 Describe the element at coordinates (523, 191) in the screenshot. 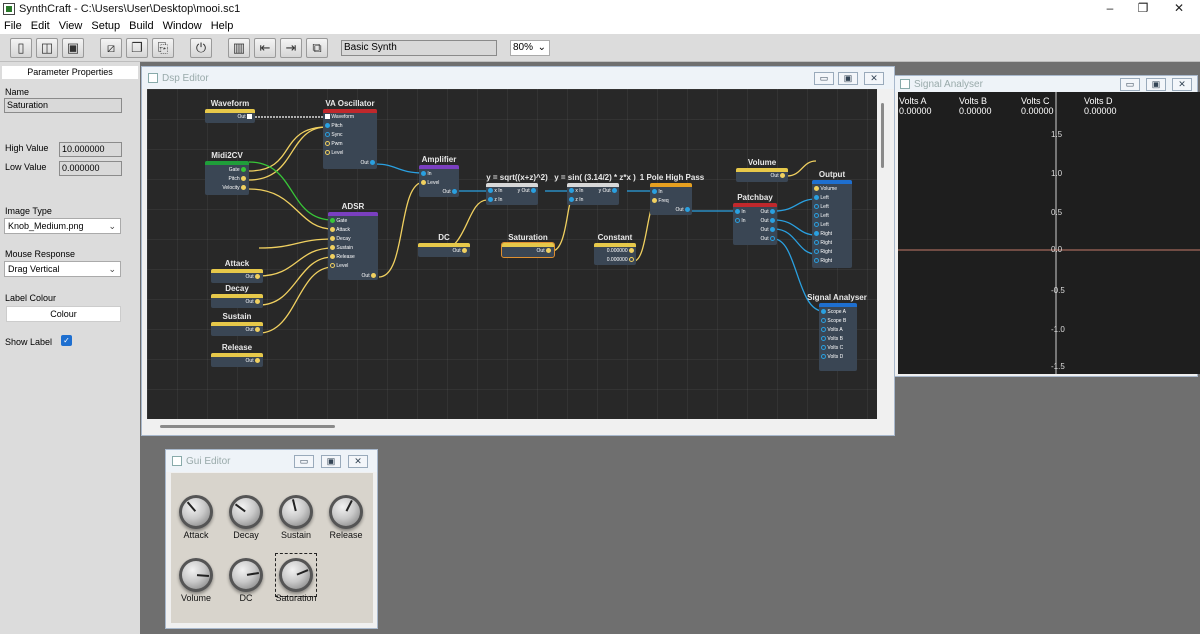

I see `port-label: y Out` at that location.